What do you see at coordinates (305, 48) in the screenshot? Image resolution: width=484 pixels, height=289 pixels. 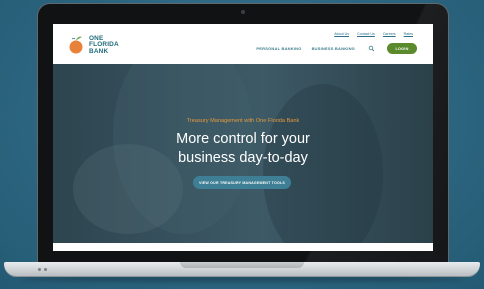 I see `main-nav: PERSONAL BANKING BUSINESS BANKING` at bounding box center [305, 48].